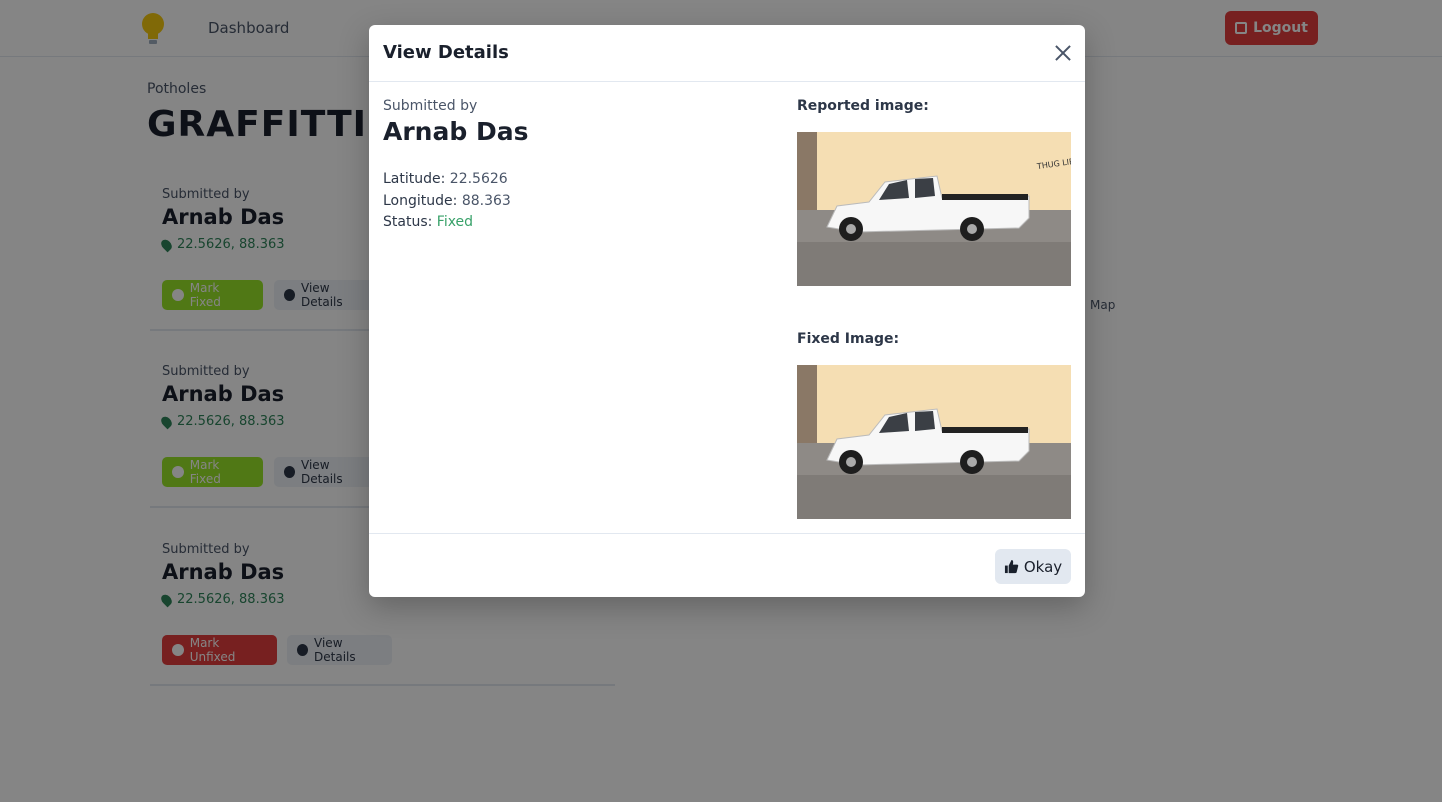 The image size is (1442, 802). What do you see at coordinates (934, 442) in the screenshot?
I see `fixed-image` at bounding box center [934, 442].